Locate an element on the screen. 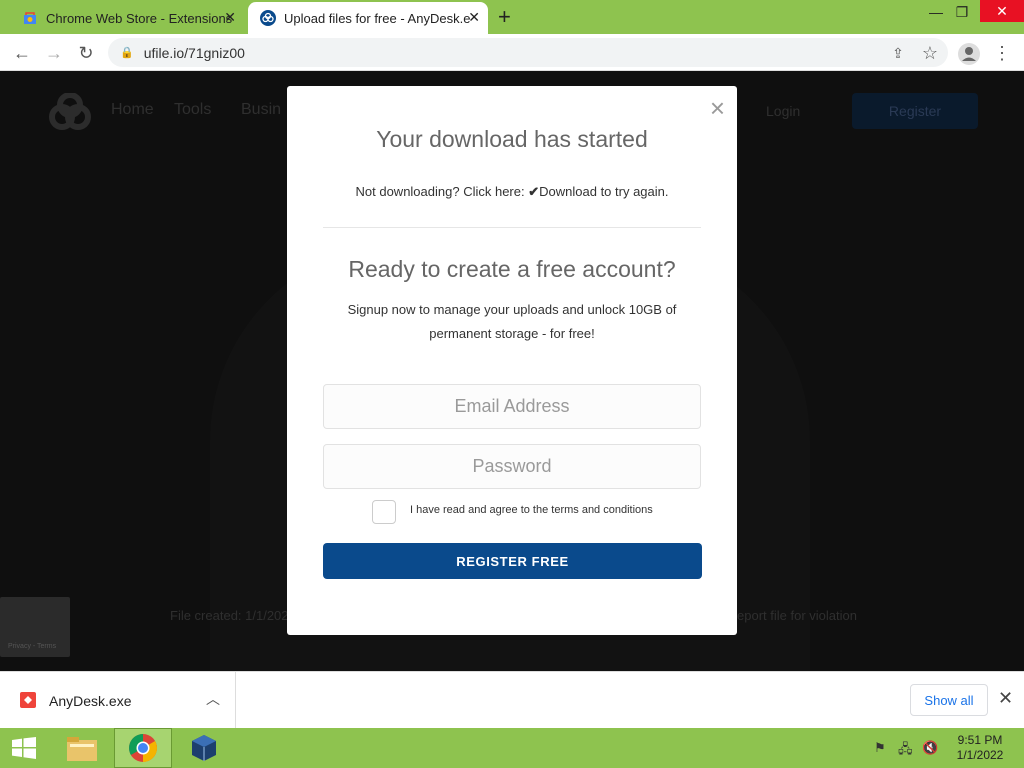 The height and width of the screenshot is (768, 1024). url-text: ufile.io/71gniz00 is located at coordinates (194, 52).